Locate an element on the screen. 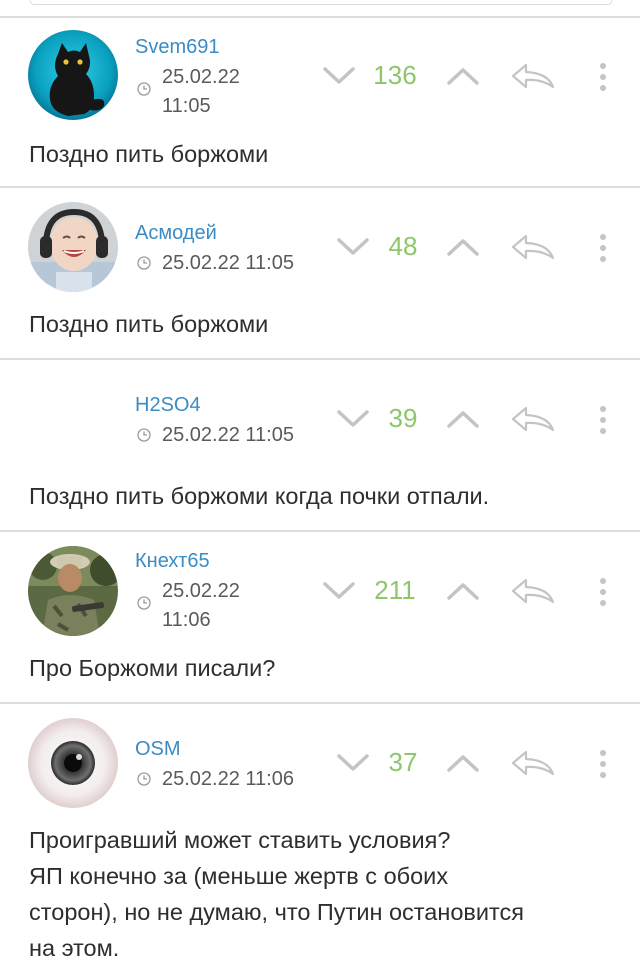 The width and height of the screenshot is (640, 973). comment-score: 211 is located at coordinates (395, 590).